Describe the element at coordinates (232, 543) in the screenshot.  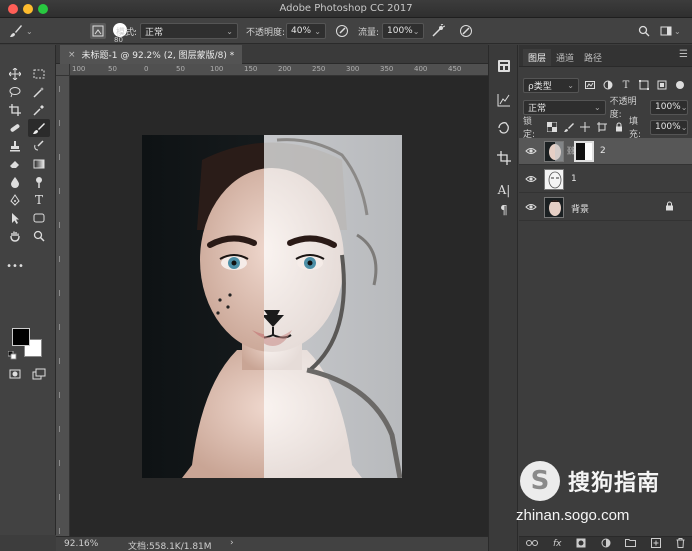
I see `status-menu-arrow-icon: ›` at that location.